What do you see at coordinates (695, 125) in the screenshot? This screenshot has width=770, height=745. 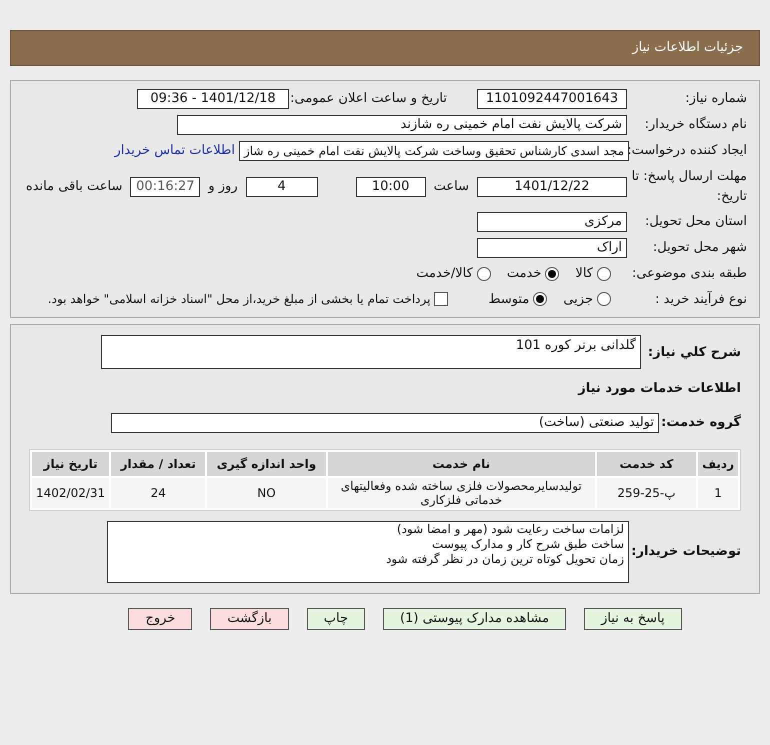 I see `field-label: نام دستگاه خریدار:` at bounding box center [695, 125].